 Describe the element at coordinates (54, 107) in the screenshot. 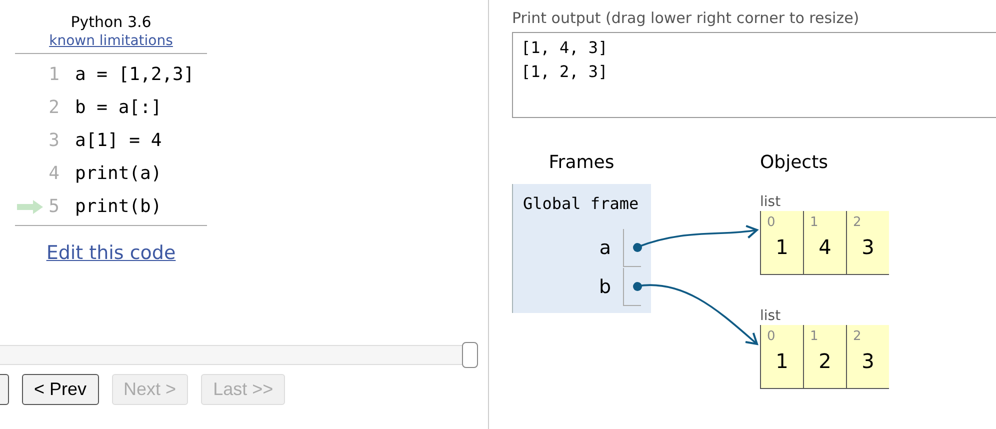

I see `line-number: 2` at that location.